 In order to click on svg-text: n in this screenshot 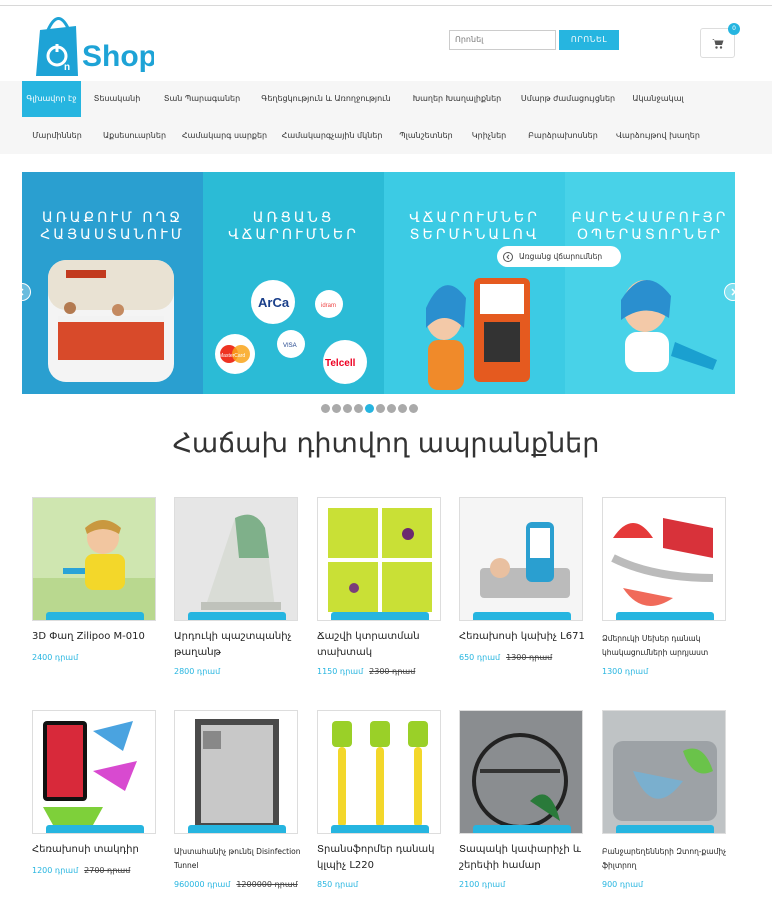, I will do `click(67, 67)`.